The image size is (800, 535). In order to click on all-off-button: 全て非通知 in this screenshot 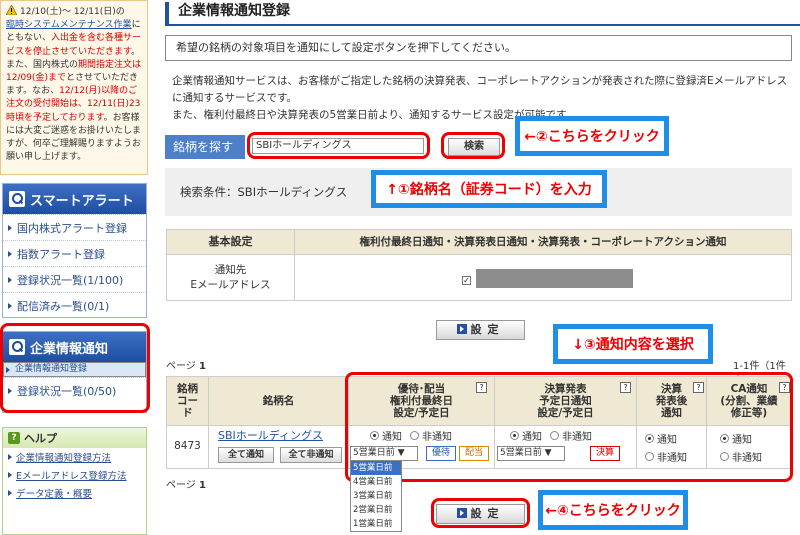, I will do `click(311, 455)`.